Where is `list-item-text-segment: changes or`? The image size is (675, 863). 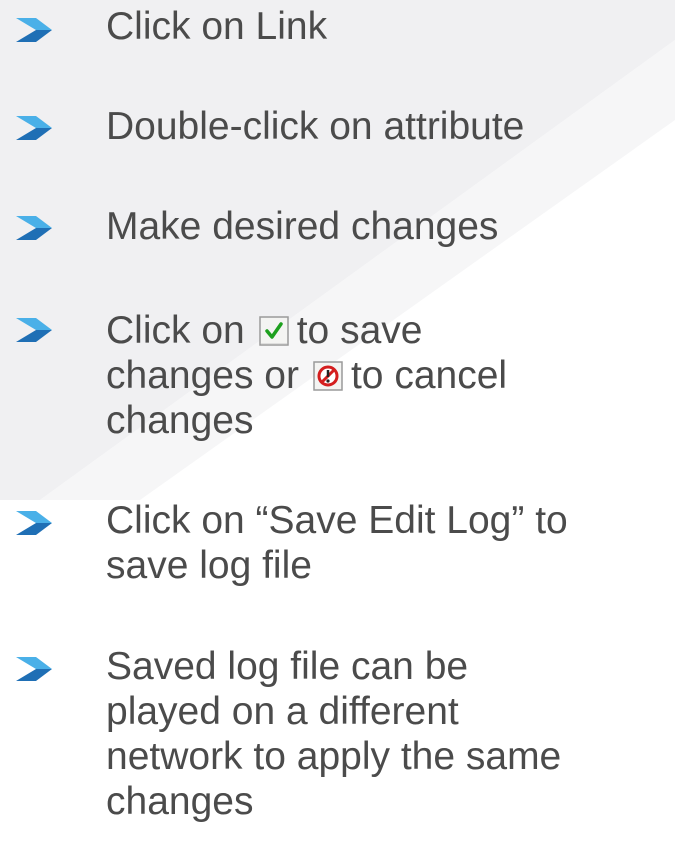 list-item-text-segment: changes or is located at coordinates (202, 375).